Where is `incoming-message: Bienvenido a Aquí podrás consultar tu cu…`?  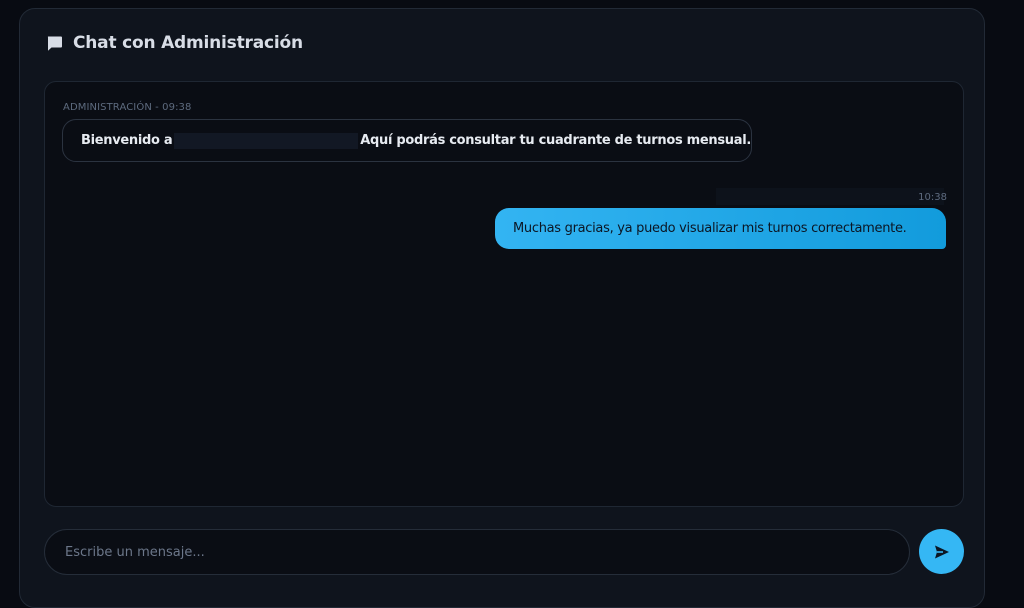
incoming-message: Bienvenido a Aquí podrás consultar tu cu… is located at coordinates (407, 140).